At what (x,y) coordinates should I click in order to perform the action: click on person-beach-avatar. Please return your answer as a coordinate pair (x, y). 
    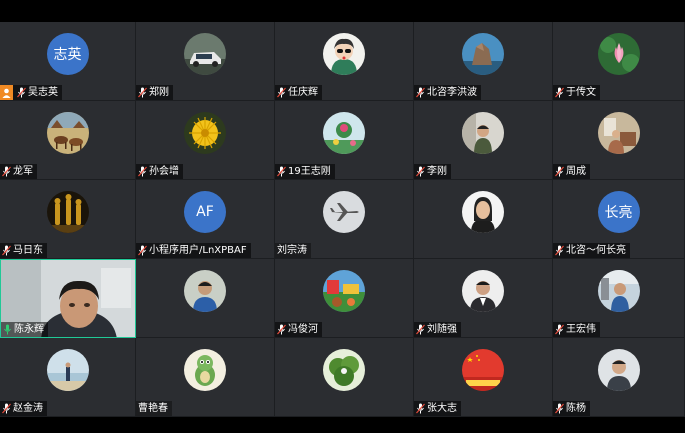
    Looking at the image, I should click on (67, 370).